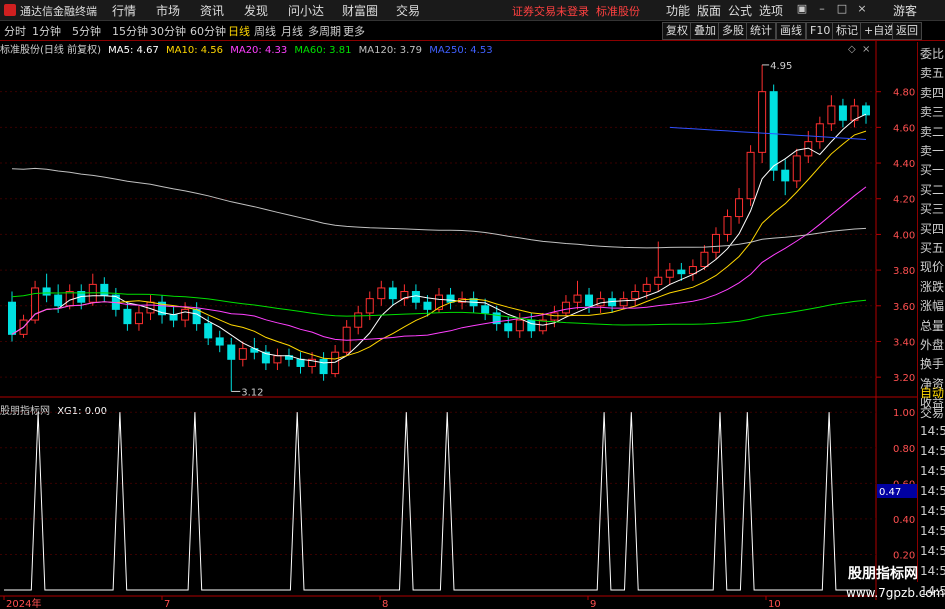 The height and width of the screenshot is (609, 945). Describe the element at coordinates (904, 449) in the screenshot. I see `indicator-tick-label: 0.80` at that location.